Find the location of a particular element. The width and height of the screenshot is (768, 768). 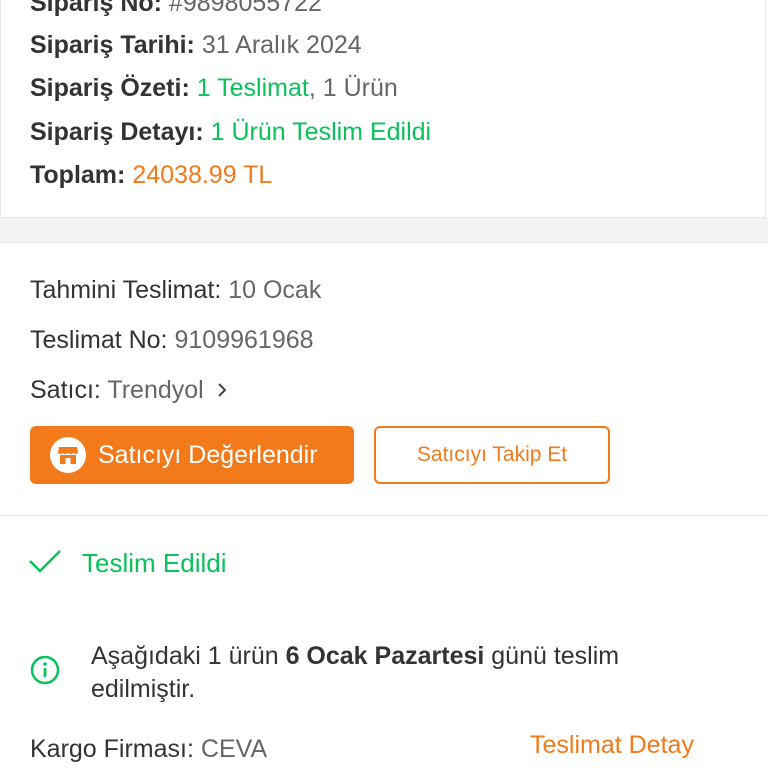

estimated-delivery-row: Tahmini Teslimat: 10 Ocak is located at coordinates (175, 290).